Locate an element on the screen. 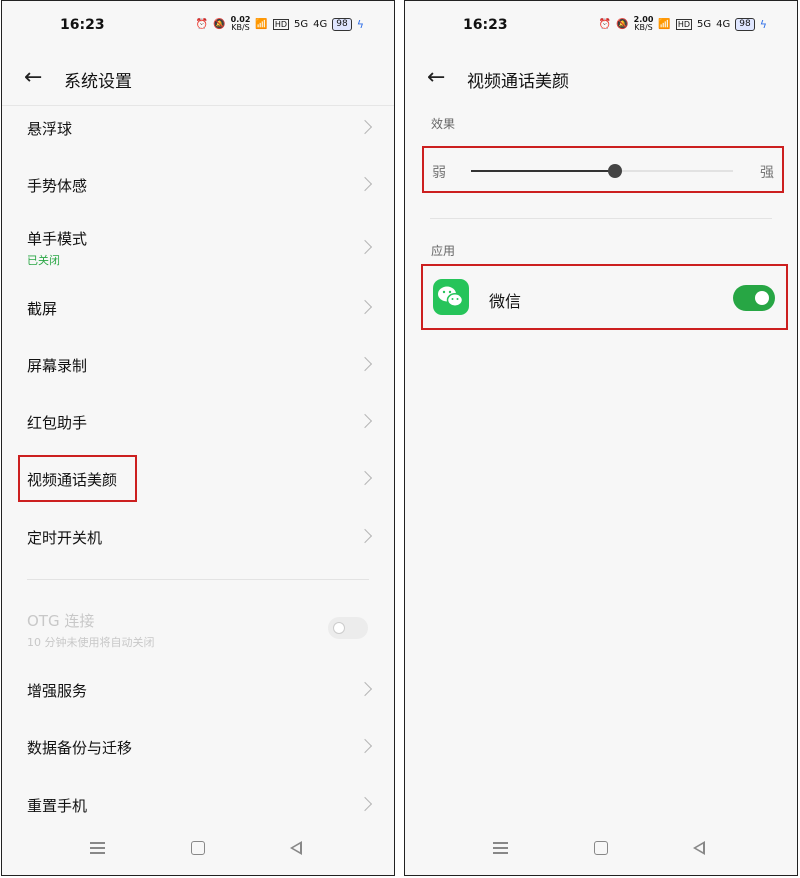  page-header: ← 视频通话美颜 is located at coordinates (601, 79).